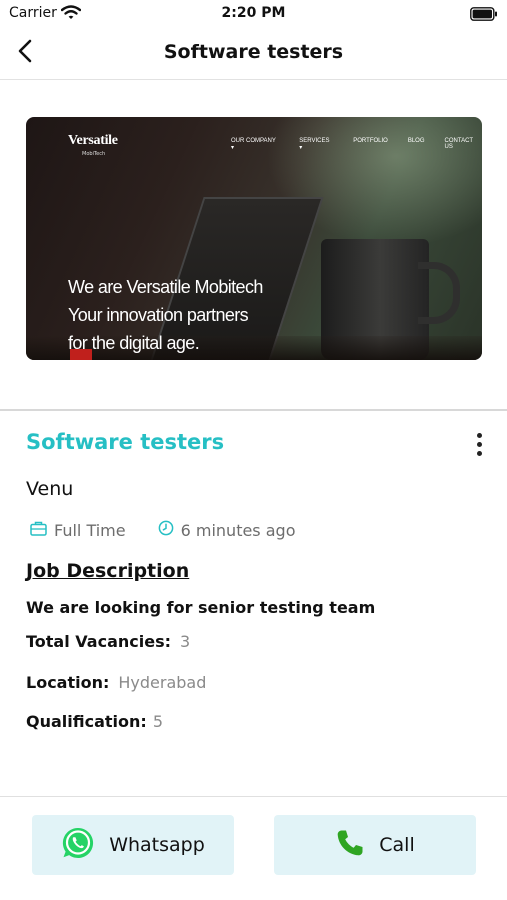  I want to click on banner-tagline-line: for the digital age., so click(134, 343).